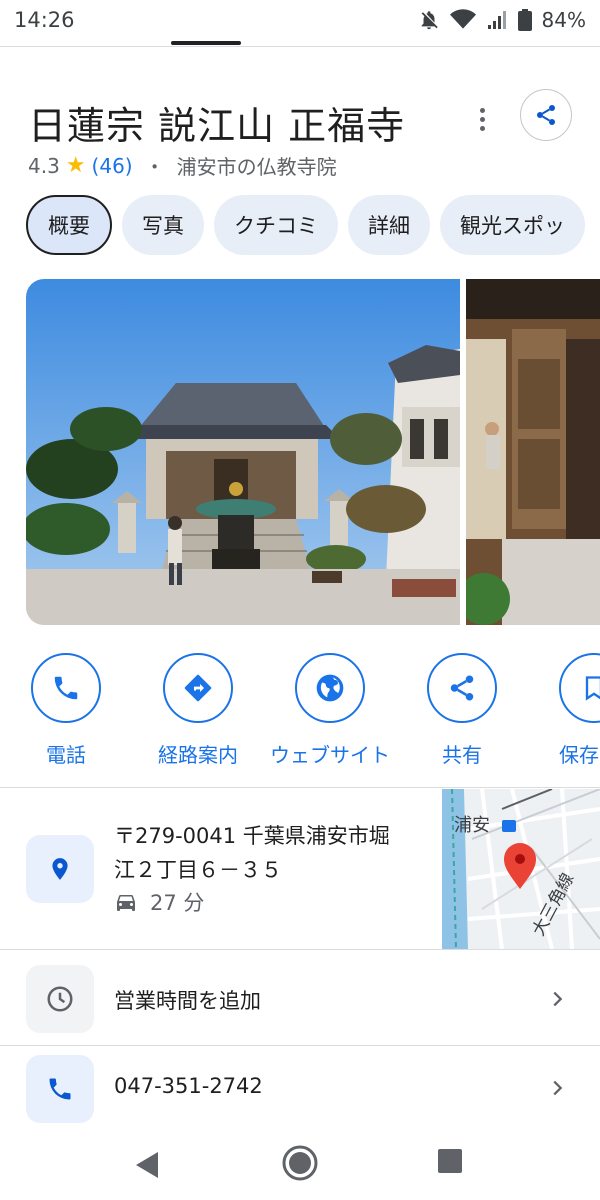 The width and height of the screenshot is (600, 1200). I want to click on tab-bar: 概要 写真 クチコミ 詳細 観光スポッ, so click(305, 225).